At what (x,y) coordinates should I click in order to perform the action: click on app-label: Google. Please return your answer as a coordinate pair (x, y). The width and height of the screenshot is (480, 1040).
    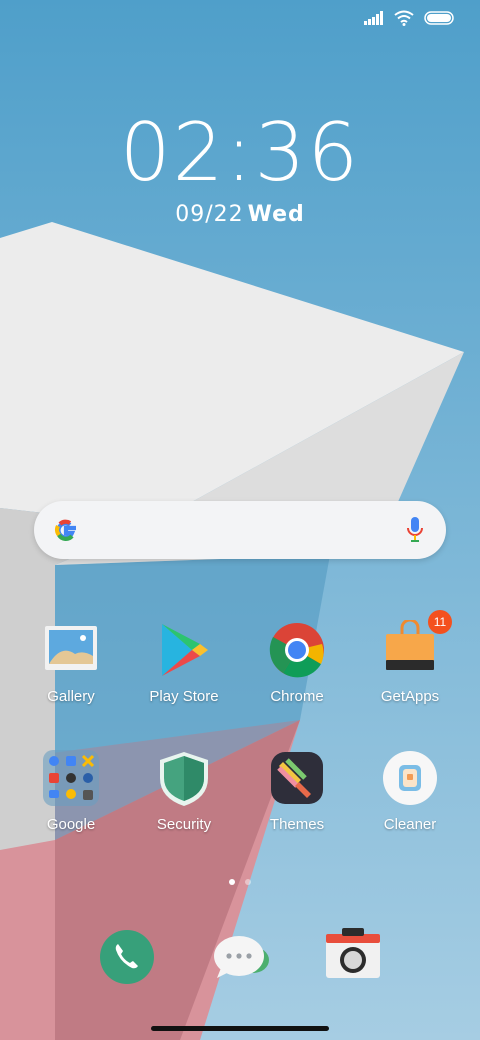
    Looking at the image, I should click on (71, 824).